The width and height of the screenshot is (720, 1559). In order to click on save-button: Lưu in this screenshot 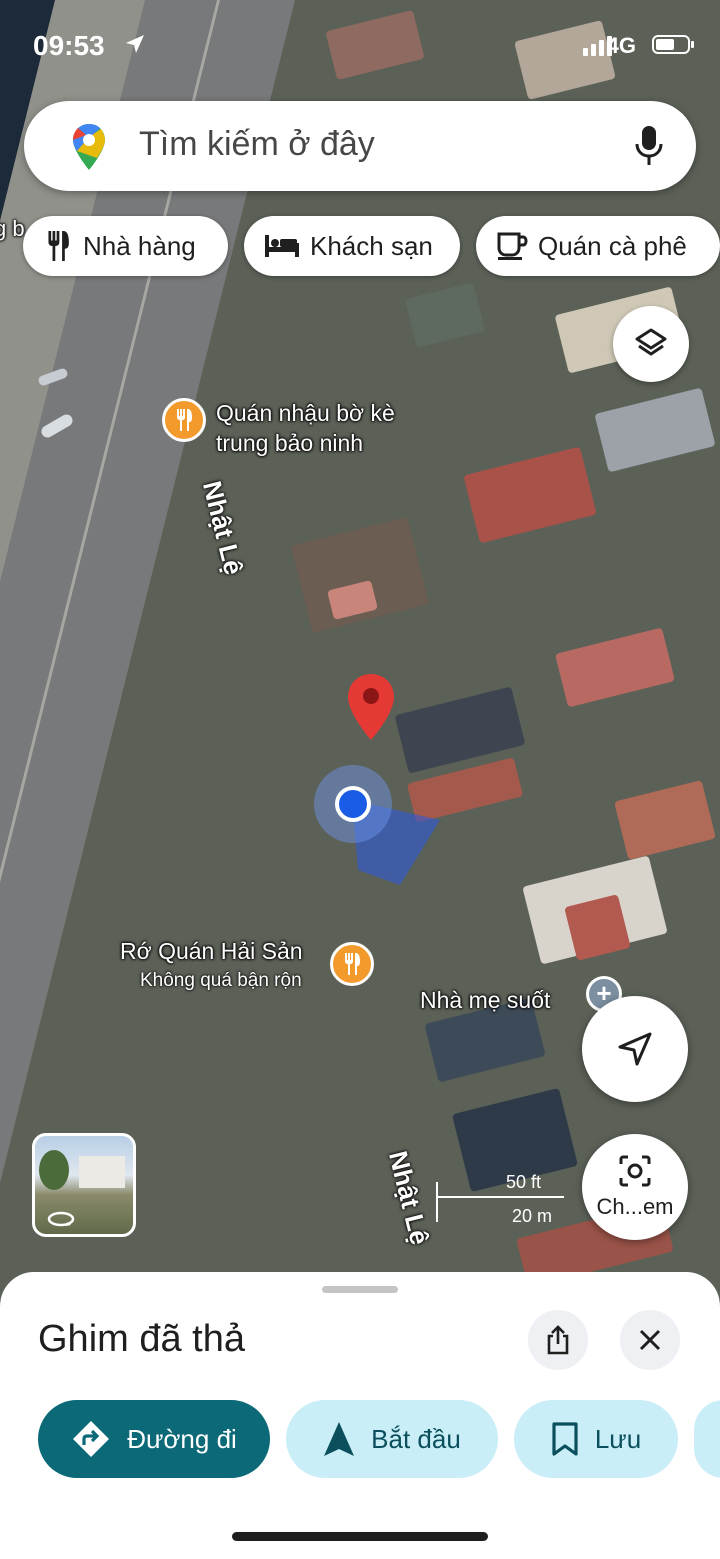, I will do `click(596, 1439)`.